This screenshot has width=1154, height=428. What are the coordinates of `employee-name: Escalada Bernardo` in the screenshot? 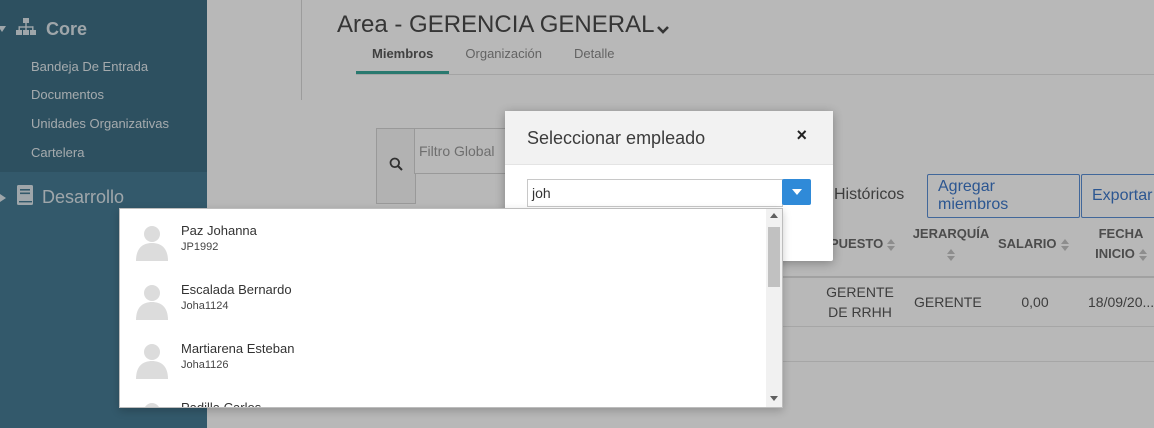 It's located at (236, 289).